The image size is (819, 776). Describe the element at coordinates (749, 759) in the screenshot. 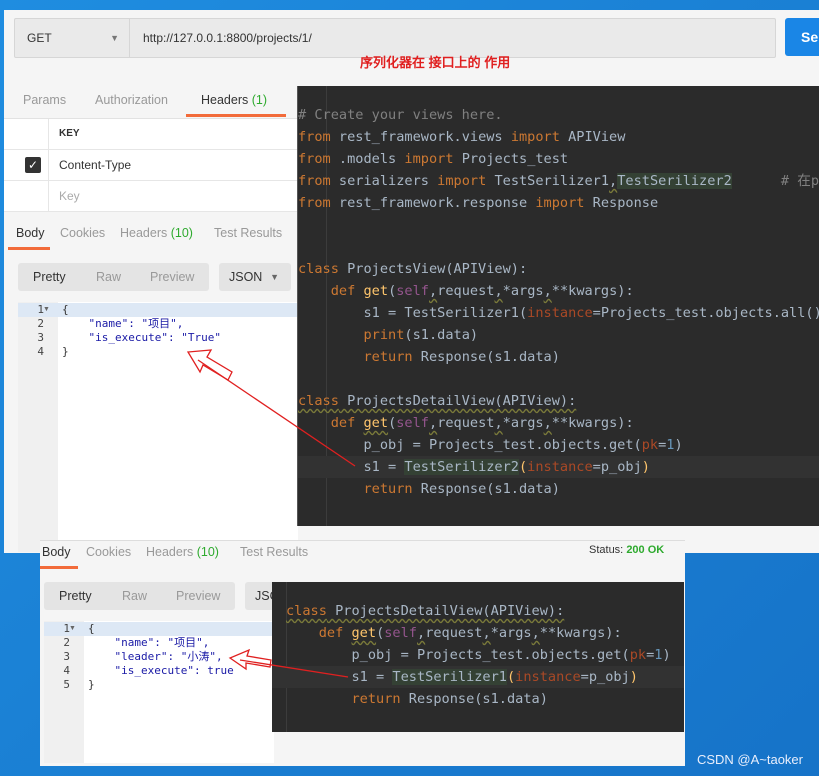

I see `watermark: CSDN @A~taoker` at that location.